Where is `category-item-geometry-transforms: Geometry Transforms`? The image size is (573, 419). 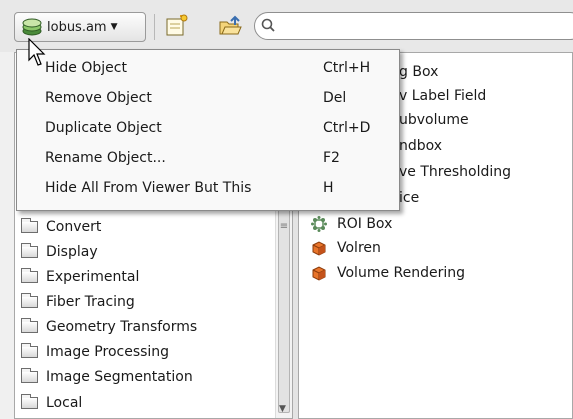 category-item-geometry-transforms: Geometry Transforms is located at coordinates (109, 327).